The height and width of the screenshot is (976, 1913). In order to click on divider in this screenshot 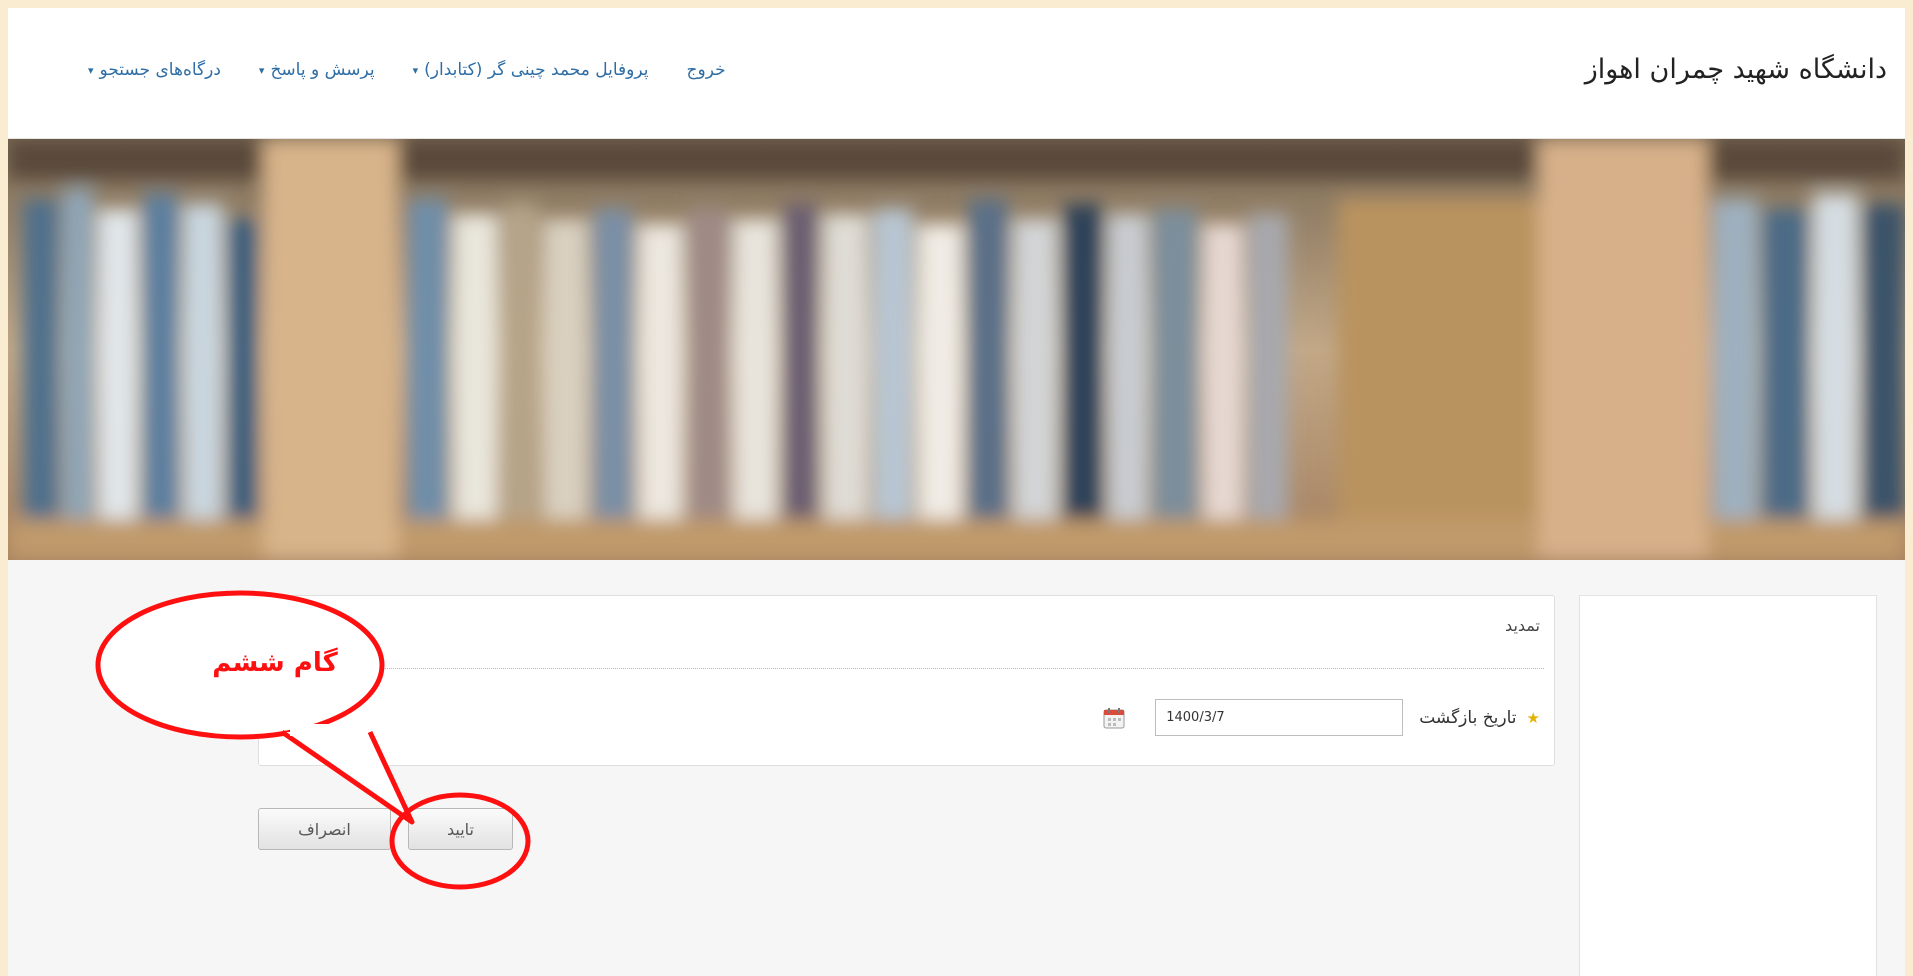, I will do `click(906, 668)`.